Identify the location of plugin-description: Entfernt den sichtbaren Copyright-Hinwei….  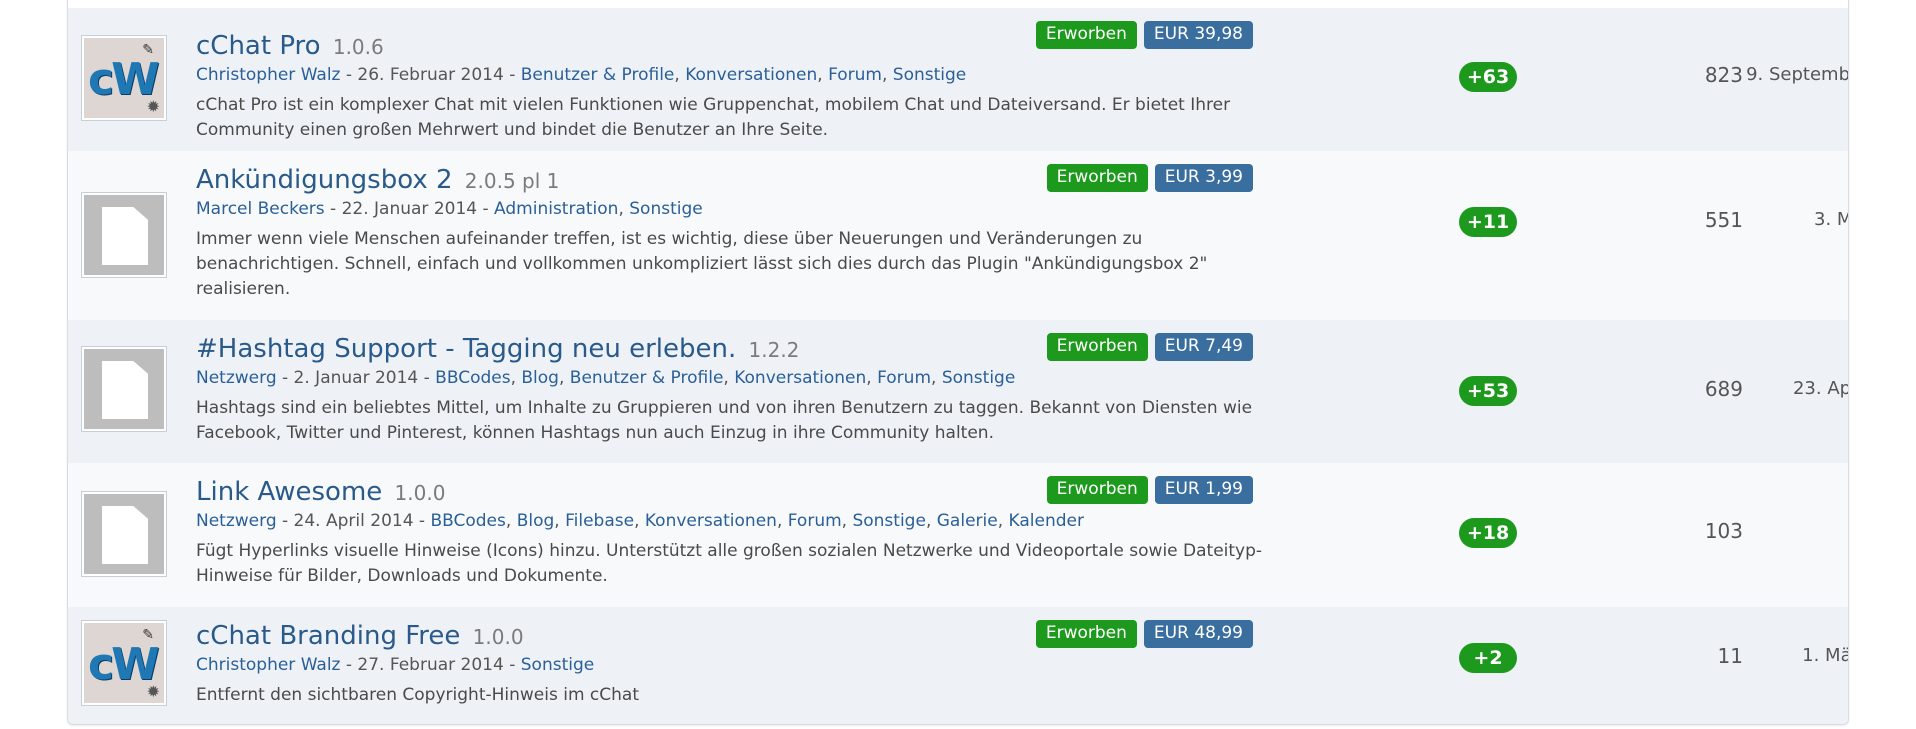
(418, 695).